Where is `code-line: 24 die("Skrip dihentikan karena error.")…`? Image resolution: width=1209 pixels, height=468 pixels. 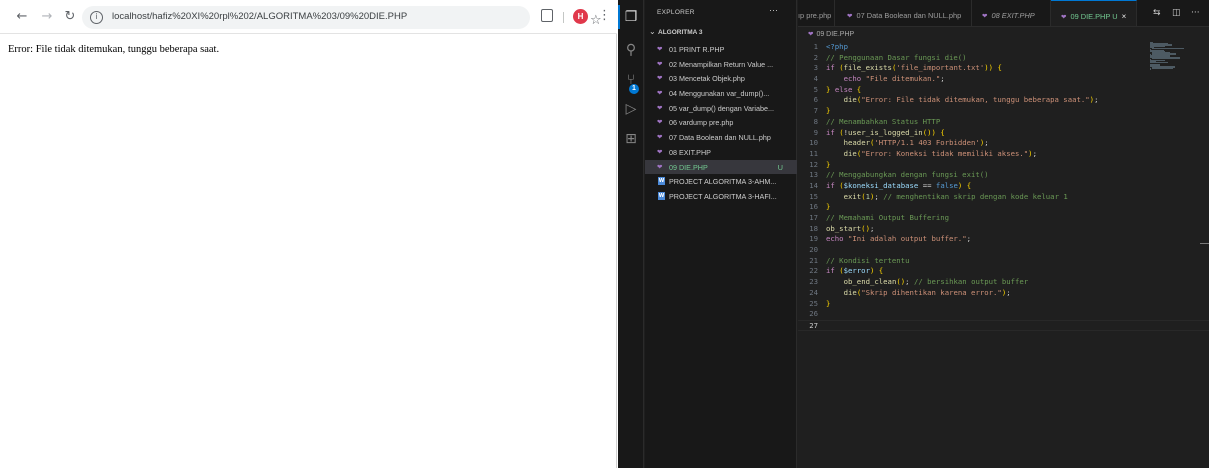
code-line: 24 die("Skrip dihentikan karena error.")… is located at coordinates (1003, 293).